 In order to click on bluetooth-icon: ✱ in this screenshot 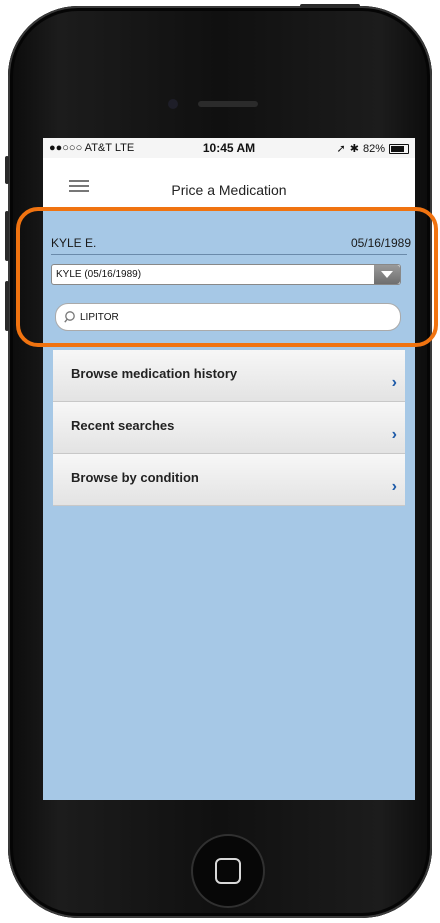, I will do `click(354, 149)`.